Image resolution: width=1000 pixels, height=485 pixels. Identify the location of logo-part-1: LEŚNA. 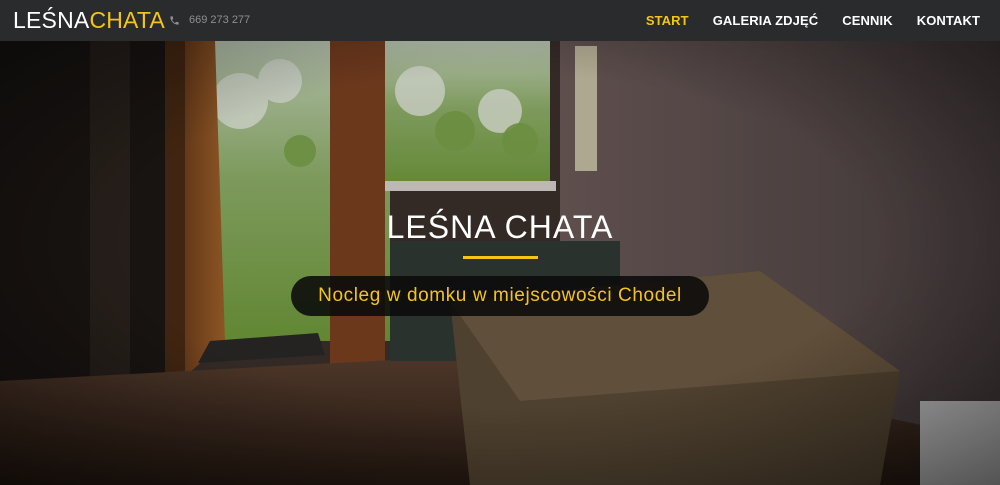
(51, 20).